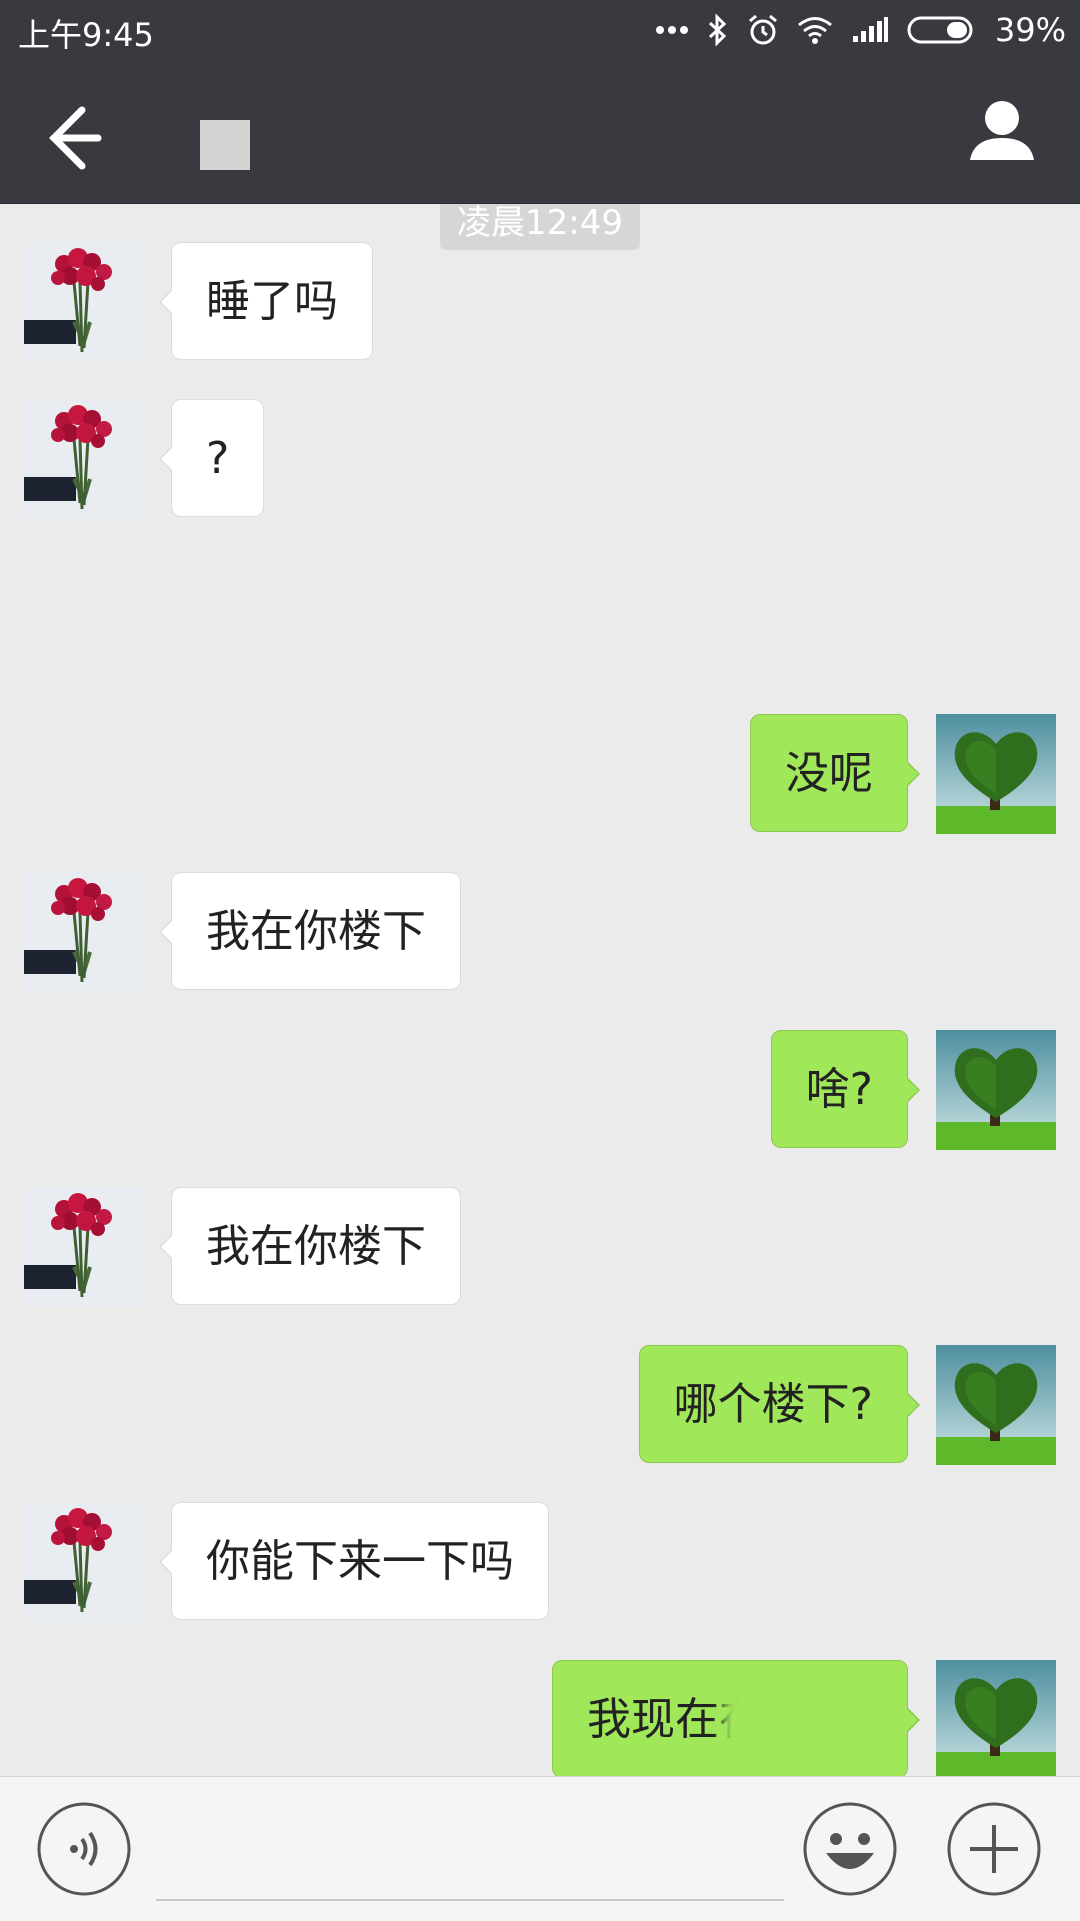 Image resolution: width=1080 pixels, height=1921 pixels. I want to click on profile-button, so click(1002, 134).